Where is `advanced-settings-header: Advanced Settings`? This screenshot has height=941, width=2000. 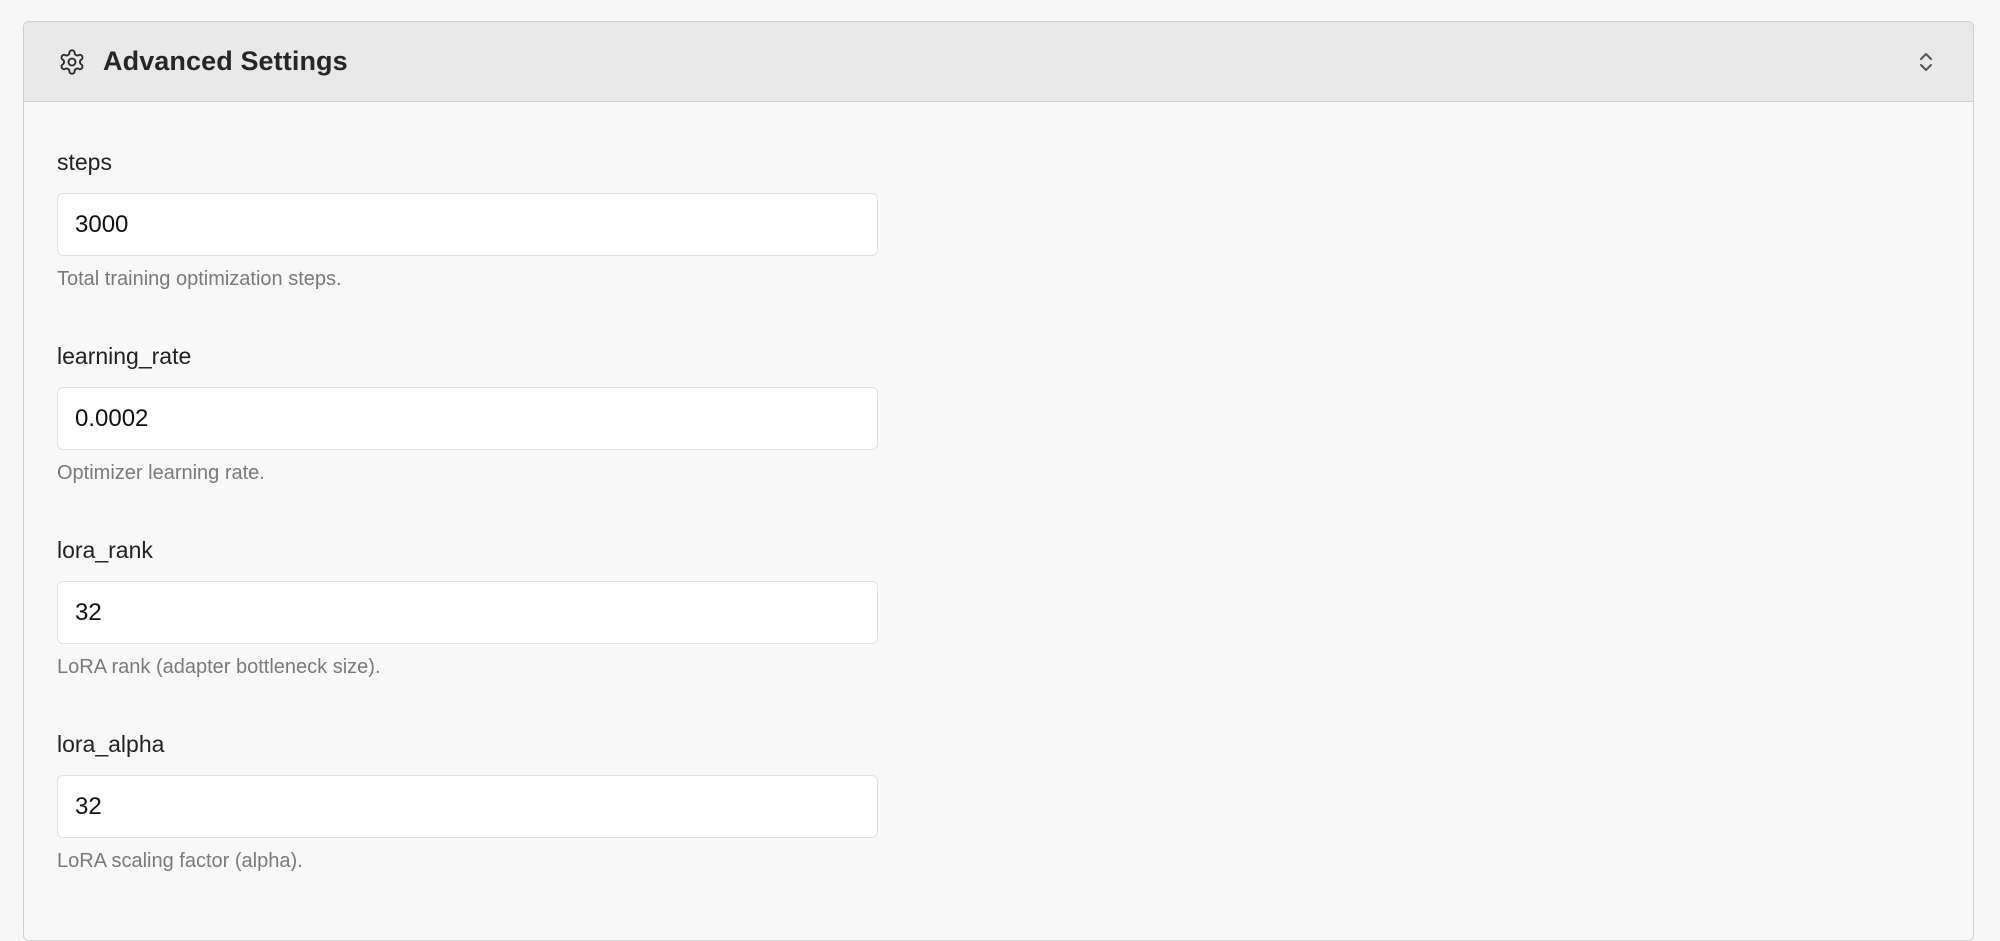
advanced-settings-header: Advanced Settings is located at coordinates (998, 62).